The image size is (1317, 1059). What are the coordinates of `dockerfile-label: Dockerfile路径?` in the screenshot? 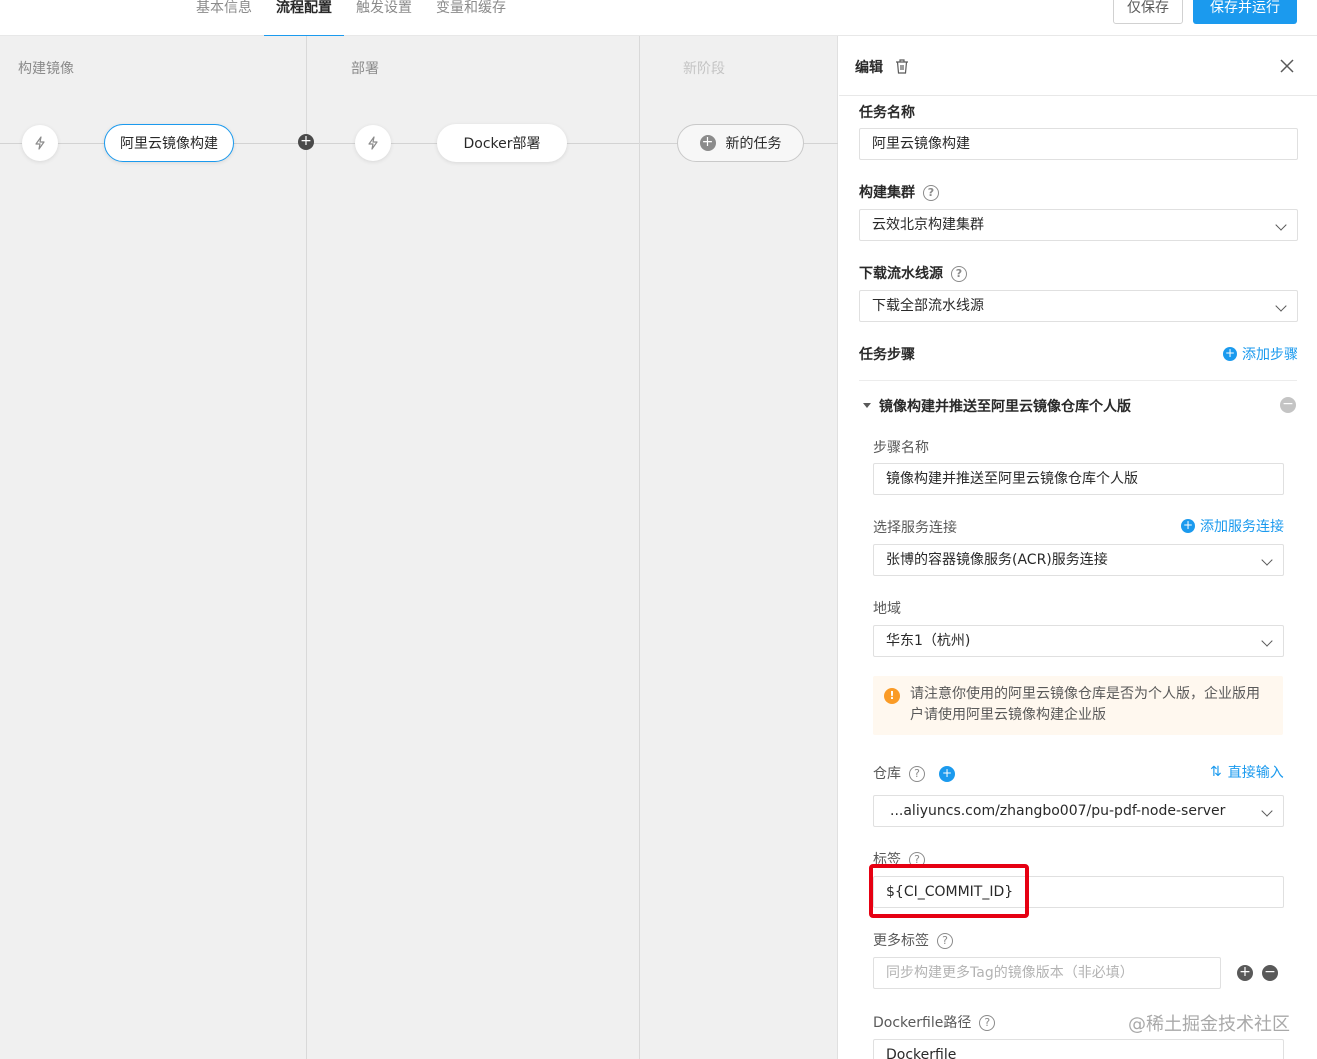 It's located at (934, 1022).